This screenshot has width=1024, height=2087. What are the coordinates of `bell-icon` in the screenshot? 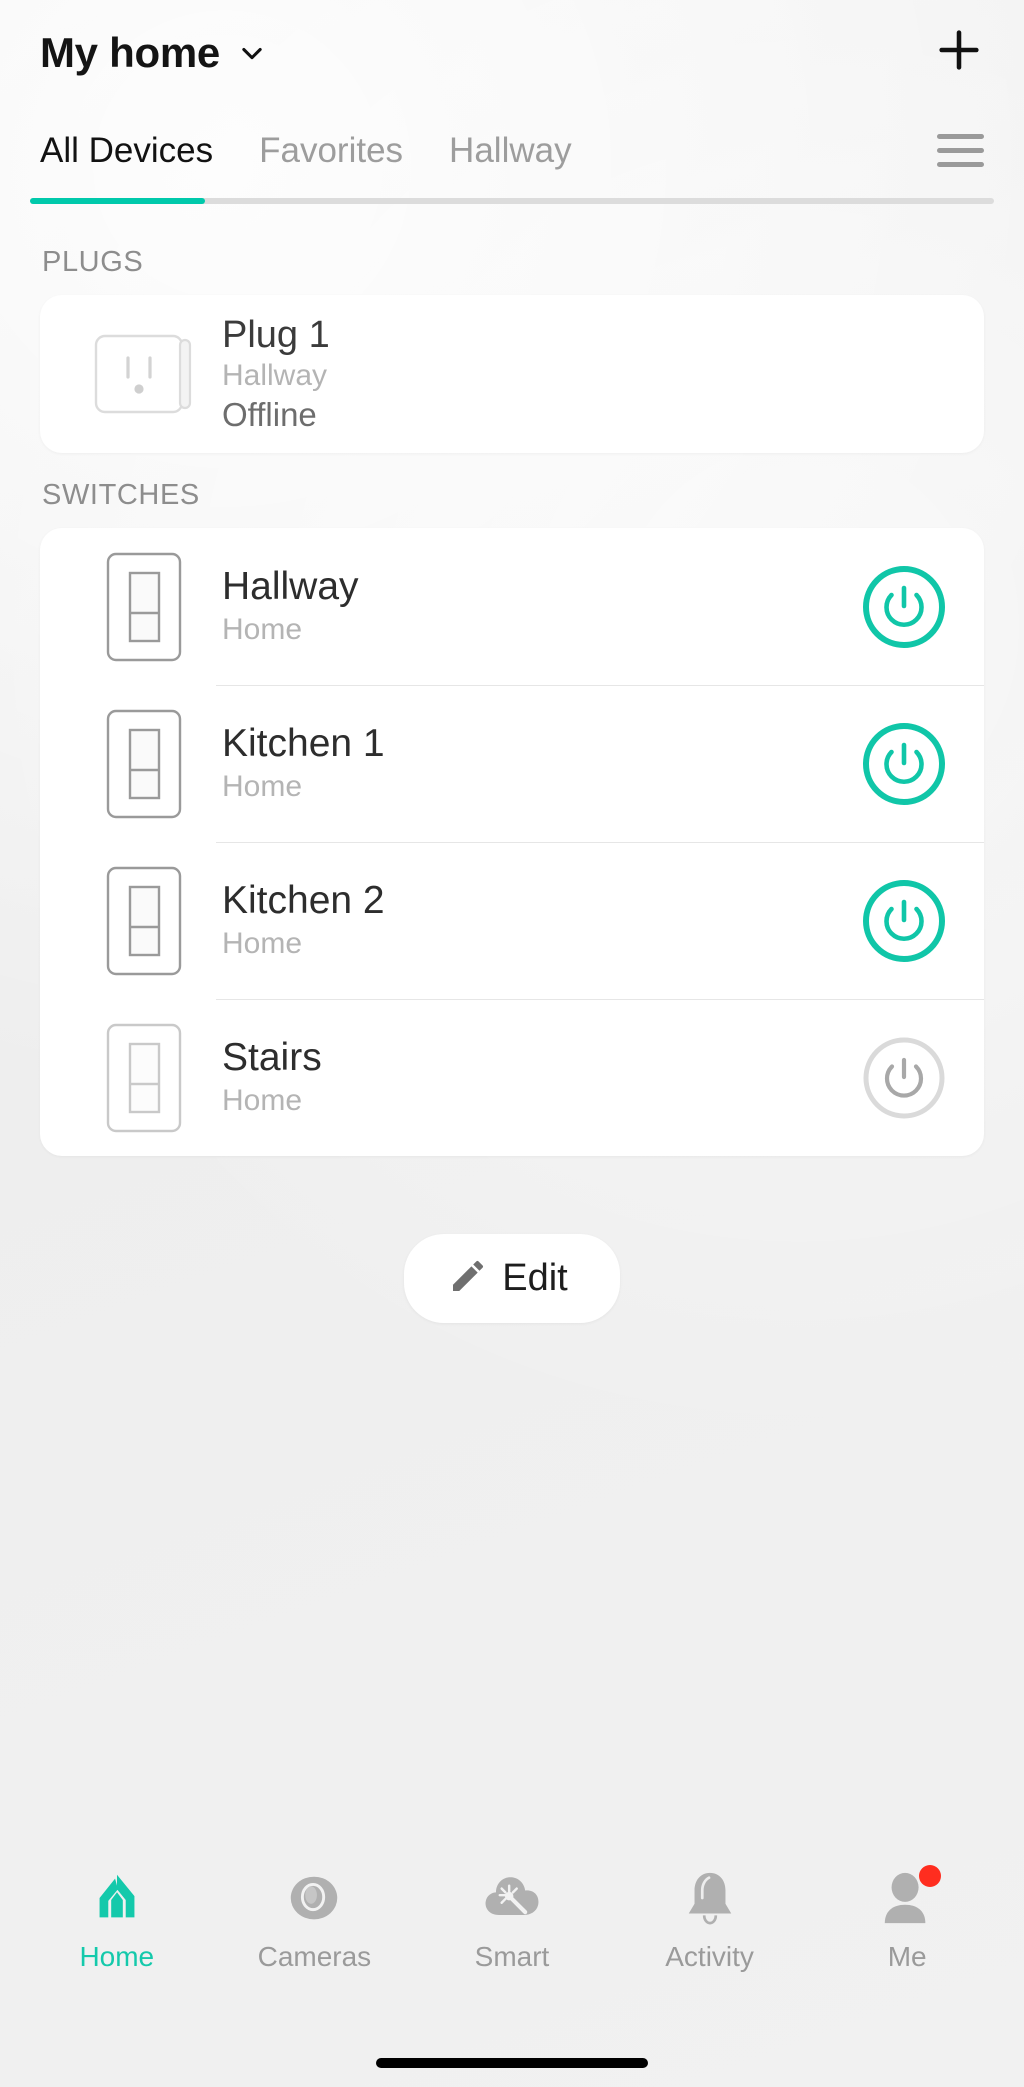 It's located at (710, 1898).